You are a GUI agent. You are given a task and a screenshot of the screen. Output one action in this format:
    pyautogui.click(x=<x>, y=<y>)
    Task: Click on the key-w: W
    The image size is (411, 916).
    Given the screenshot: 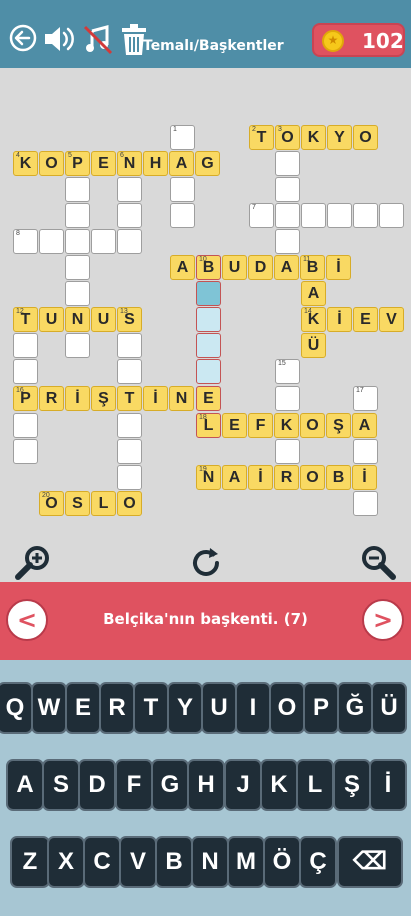 What is the action you would take?
    pyautogui.click(x=49, y=708)
    